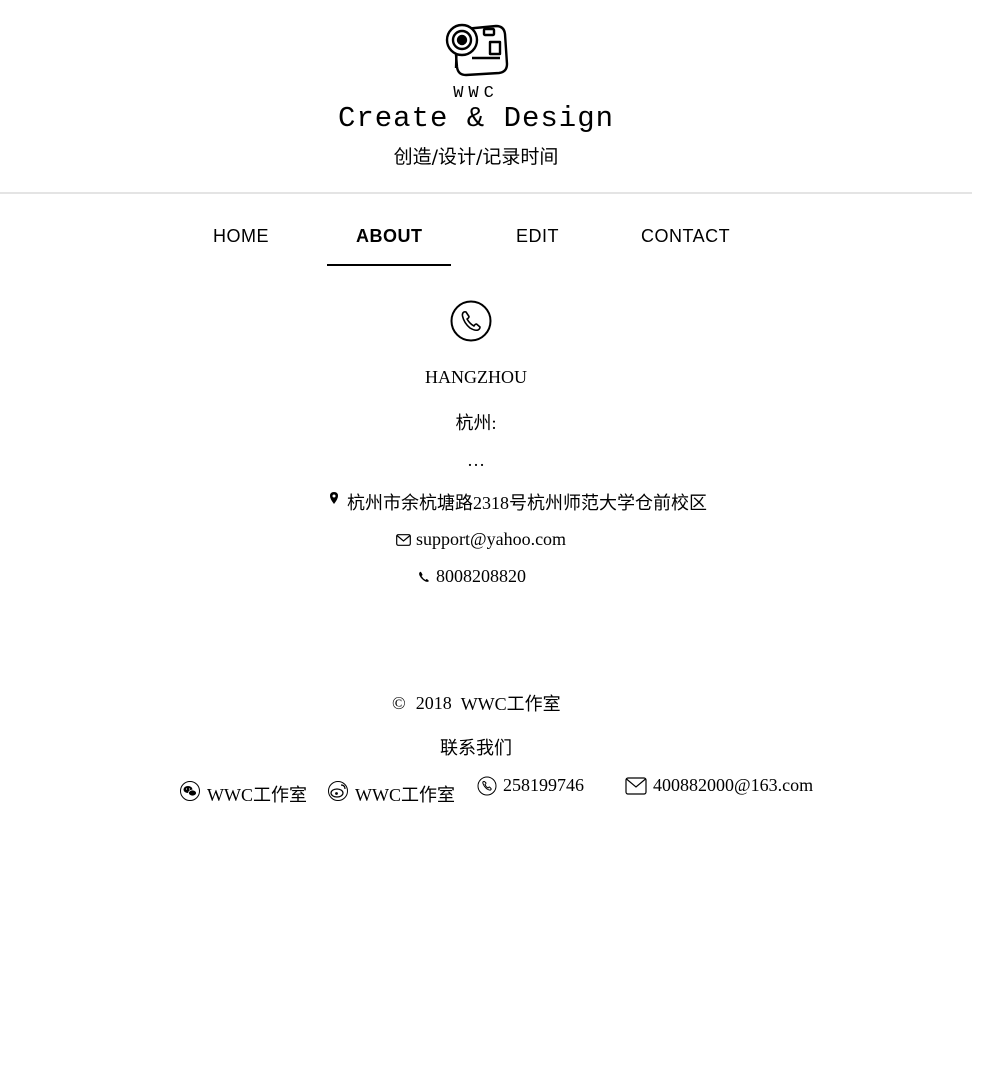  What do you see at coordinates (476, 118) in the screenshot?
I see `brand-tagline: Create & Design` at bounding box center [476, 118].